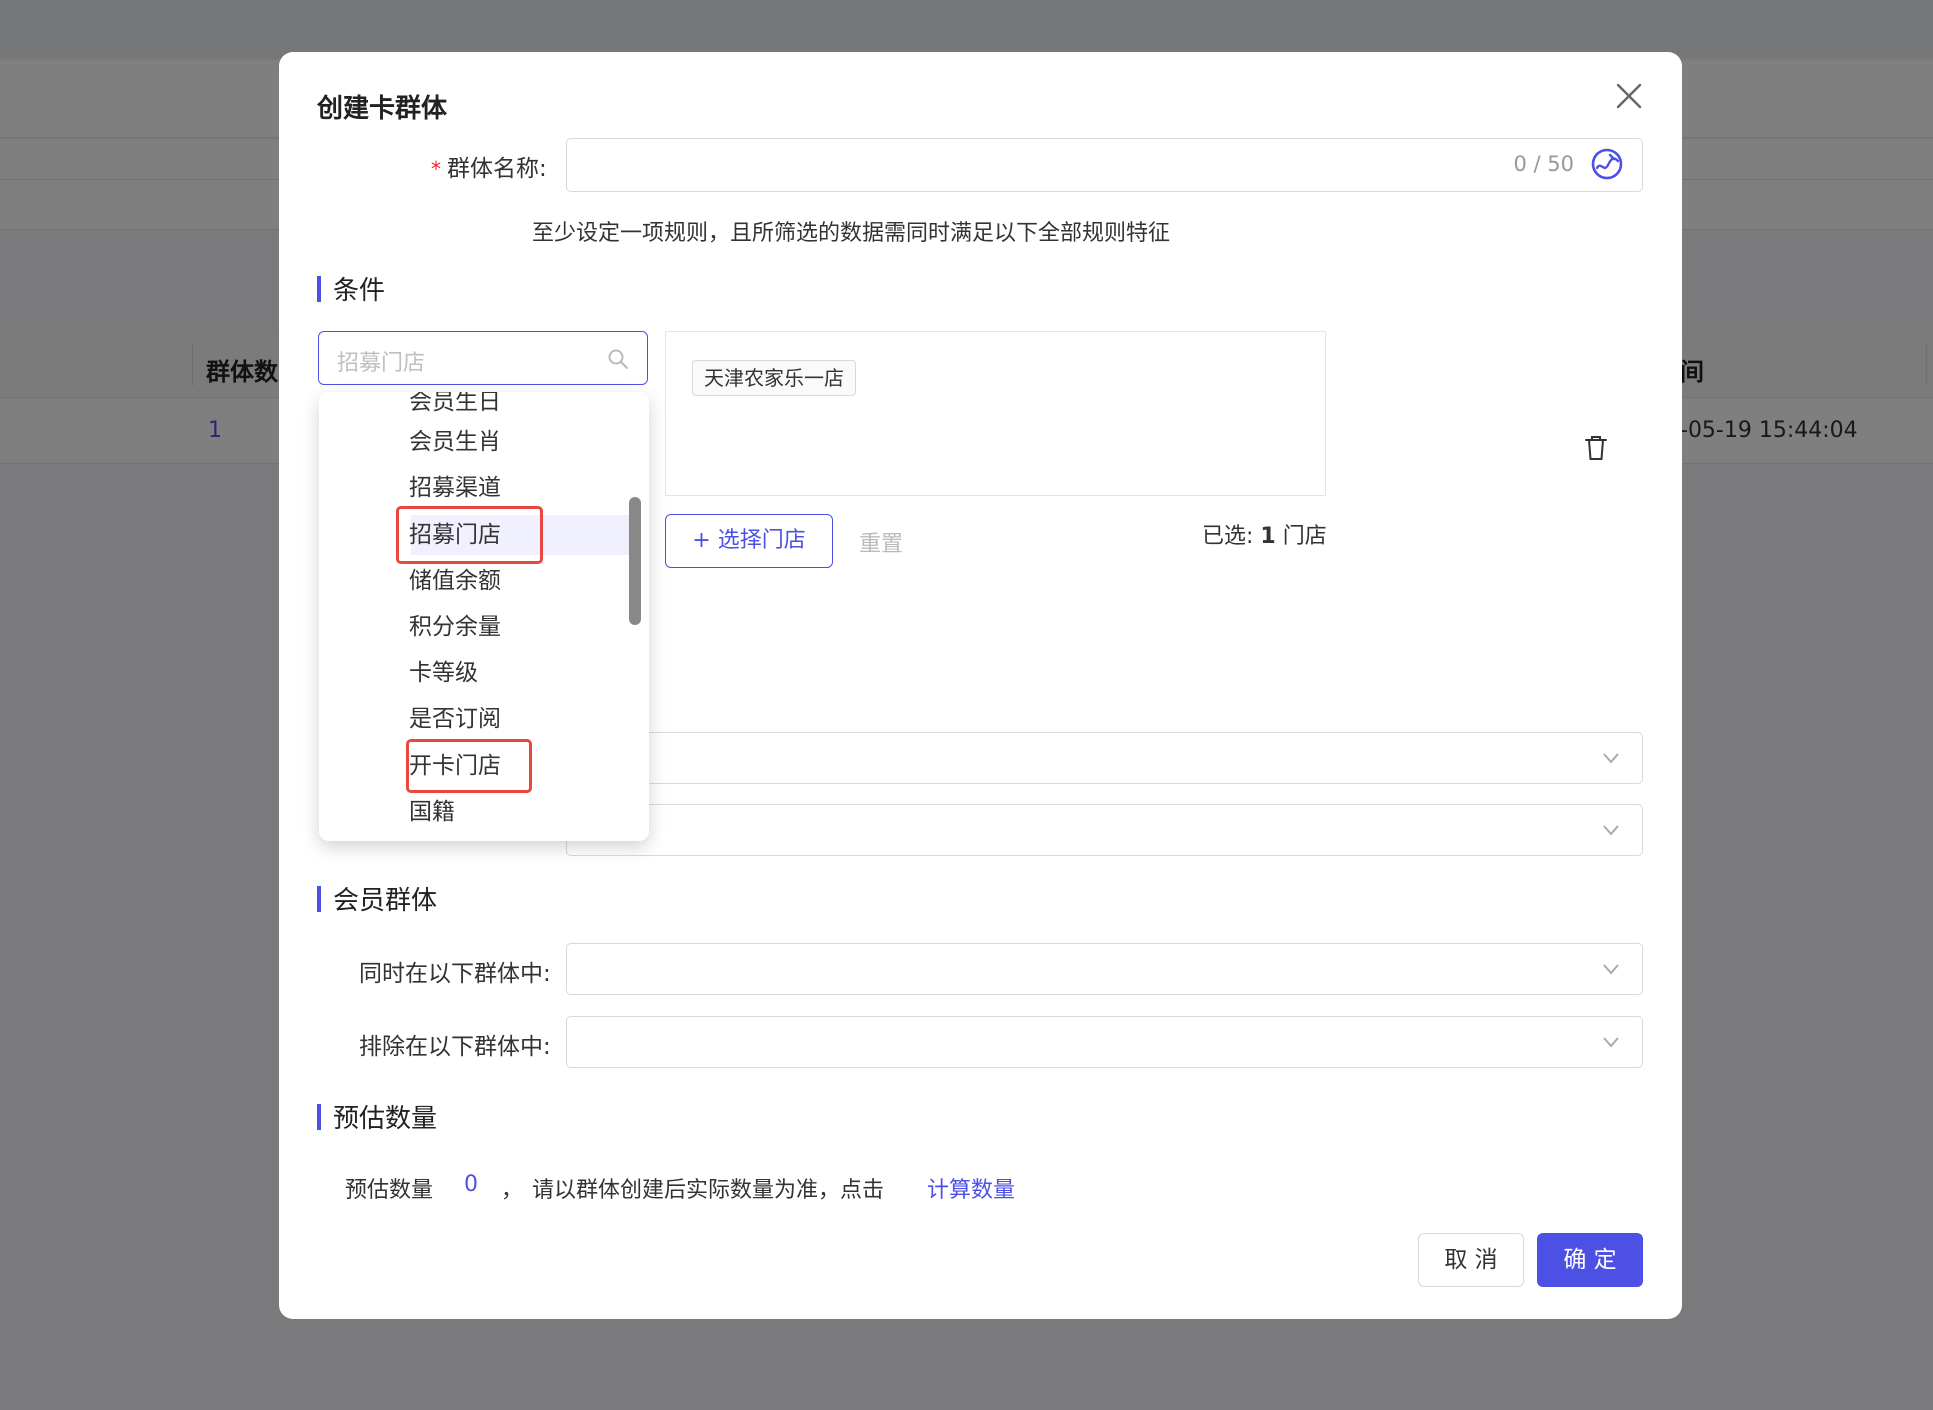  I want to click on section-estimate: 预估数量, so click(377, 1116).